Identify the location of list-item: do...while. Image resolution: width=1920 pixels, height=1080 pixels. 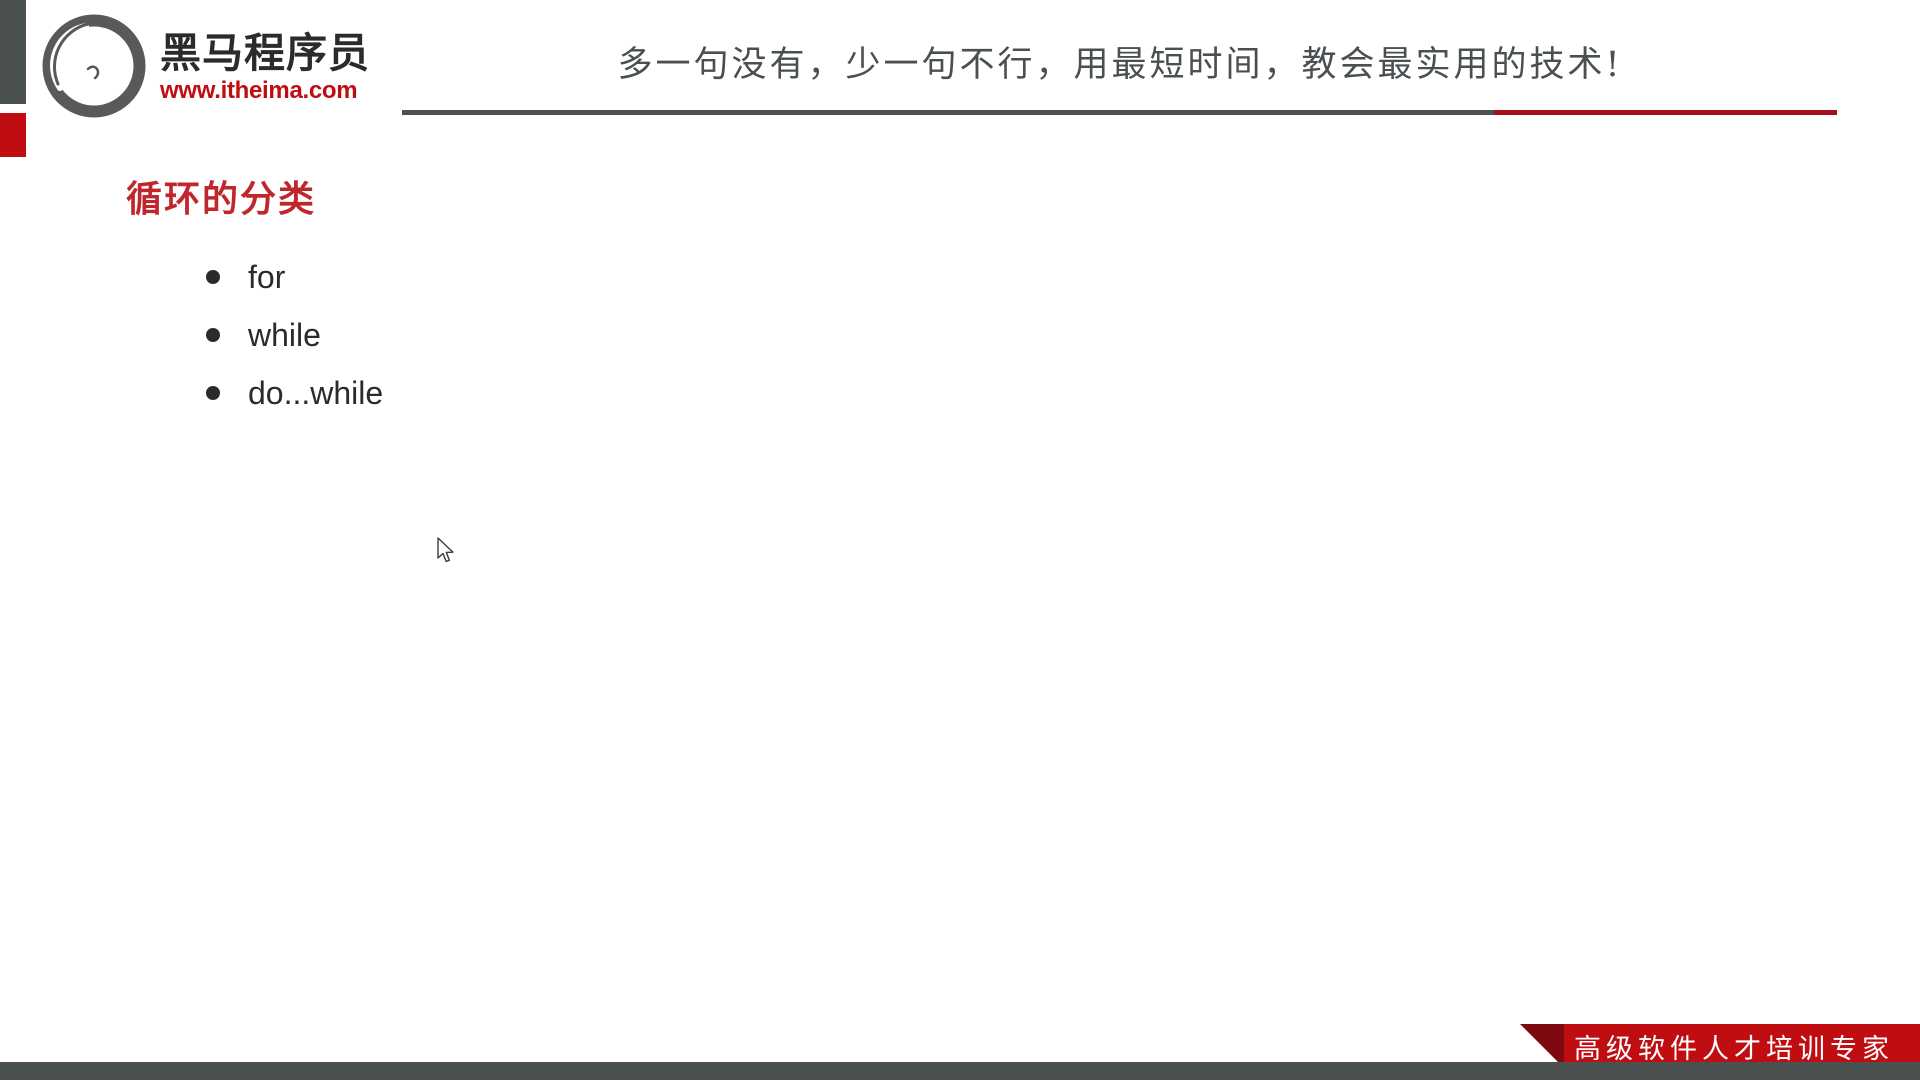
(294, 393).